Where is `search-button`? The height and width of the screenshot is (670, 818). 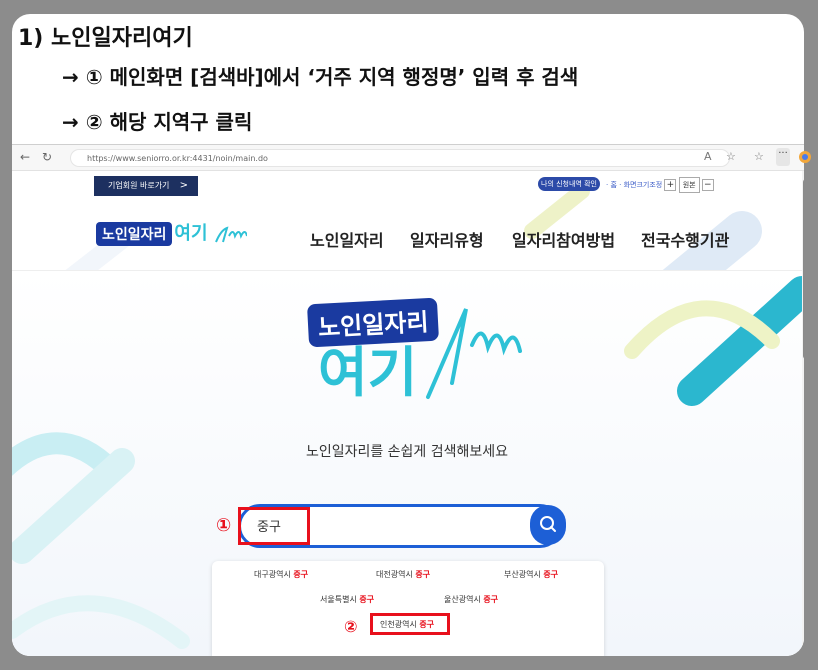 search-button is located at coordinates (548, 525).